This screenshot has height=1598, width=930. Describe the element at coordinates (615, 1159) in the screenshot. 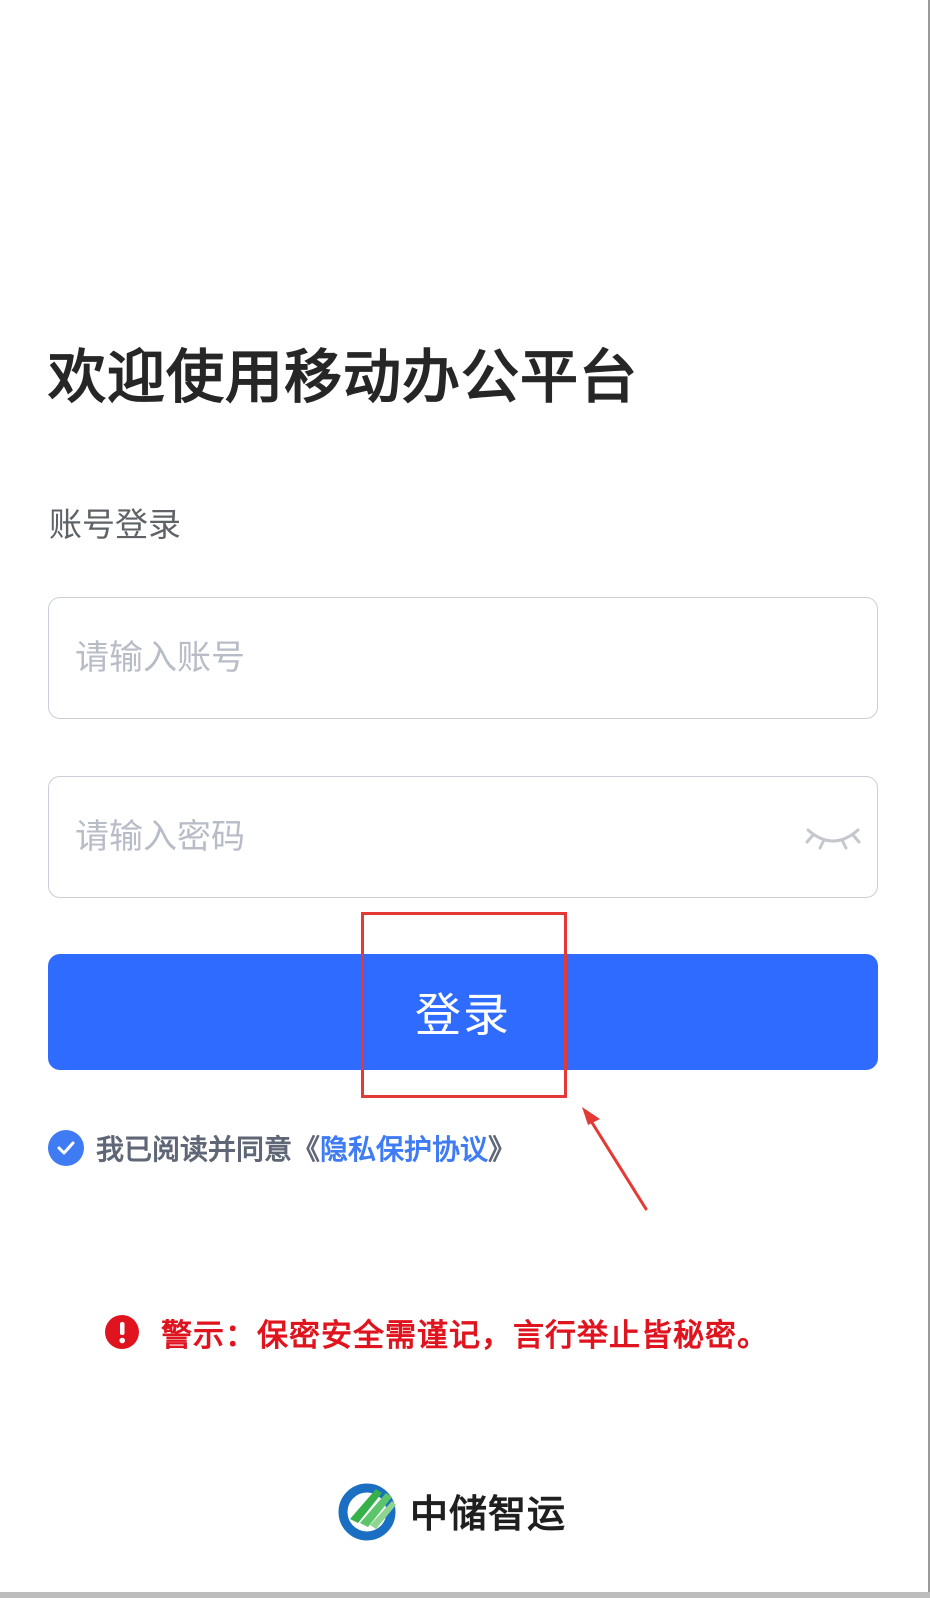

I see `annotation-arrow-icon` at that location.